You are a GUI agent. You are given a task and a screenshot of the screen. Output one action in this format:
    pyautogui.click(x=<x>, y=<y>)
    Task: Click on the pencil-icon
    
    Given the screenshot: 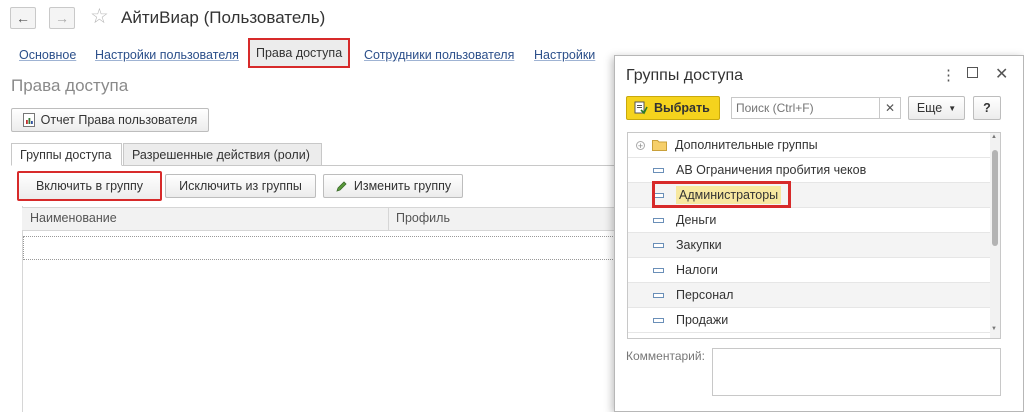 What is the action you would take?
    pyautogui.click(x=341, y=186)
    